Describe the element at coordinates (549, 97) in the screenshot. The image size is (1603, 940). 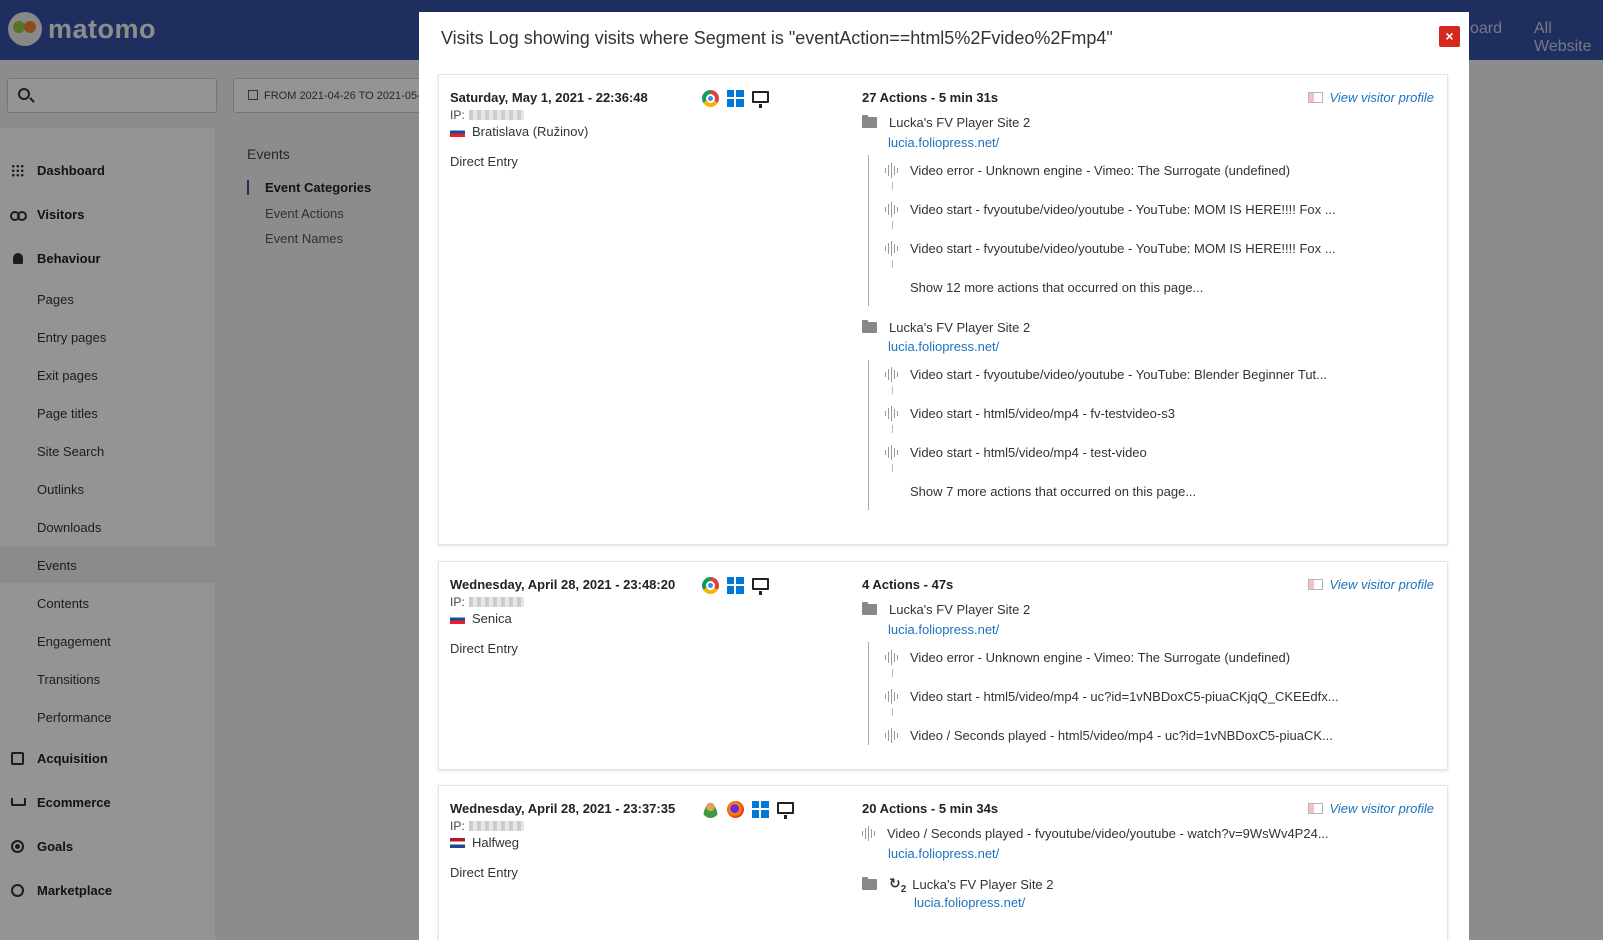
I see `visit-datetime: Saturday, May 1, 2021 - 22:36:48` at that location.